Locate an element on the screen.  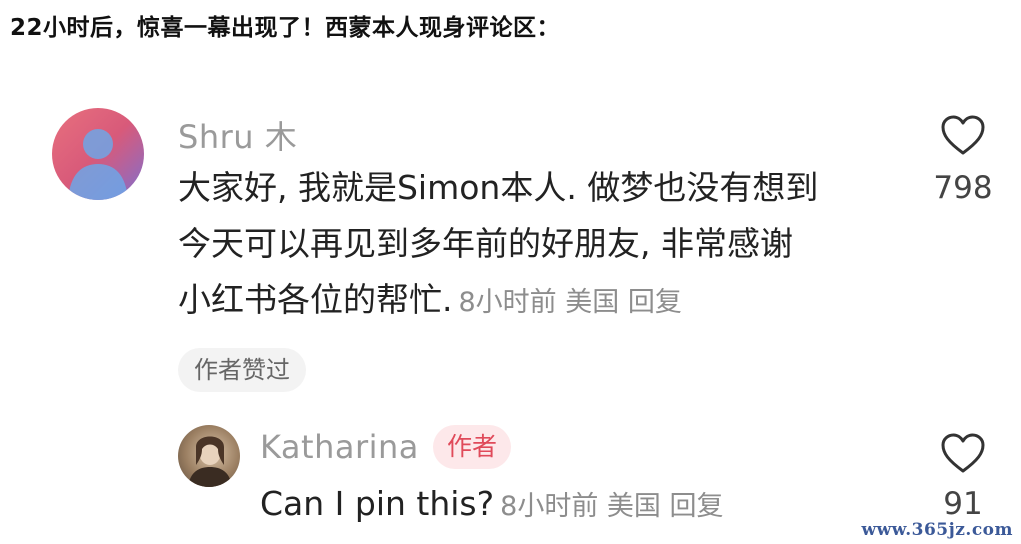
user-photo-icon is located at coordinates (210, 461).